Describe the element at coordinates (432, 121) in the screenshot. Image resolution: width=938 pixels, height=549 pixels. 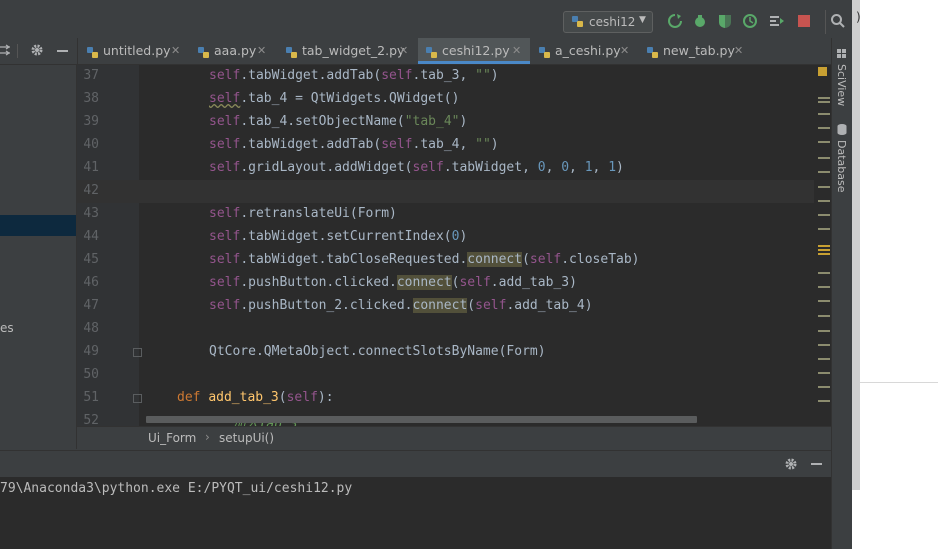
I see `code-token: "tab_4"` at that location.